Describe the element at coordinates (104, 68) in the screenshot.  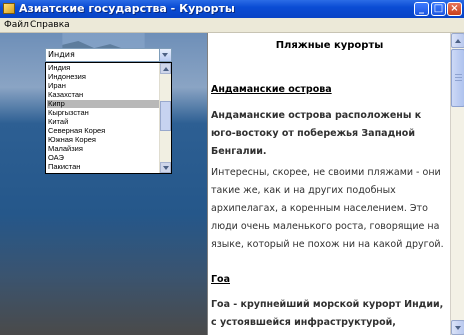
I see `list-item: Индия` at that location.